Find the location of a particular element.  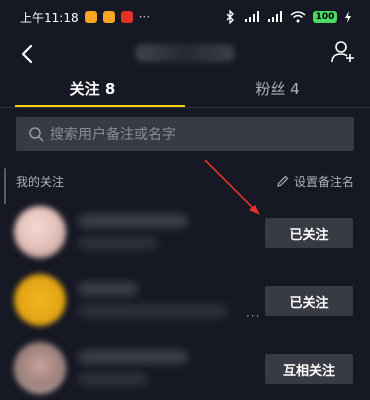

status-time: 上午11:18 is located at coordinates (49, 17).